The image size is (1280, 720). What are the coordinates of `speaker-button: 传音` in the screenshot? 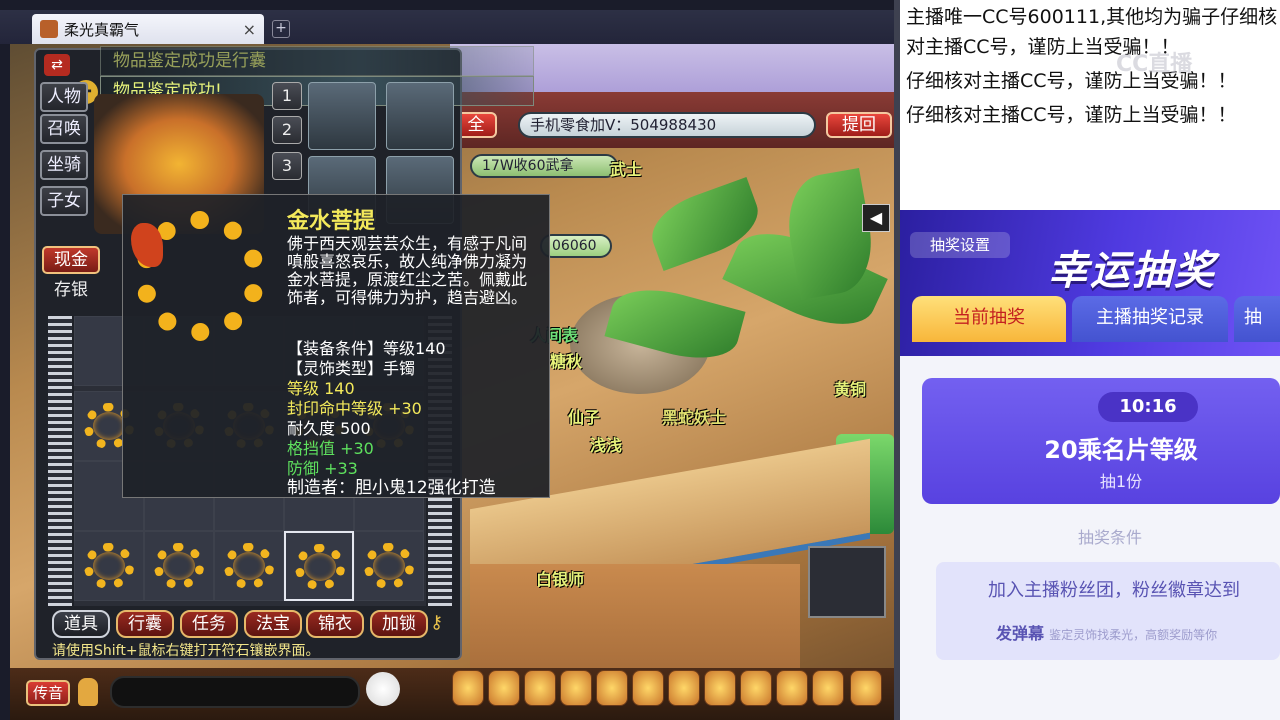 It's located at (48, 693).